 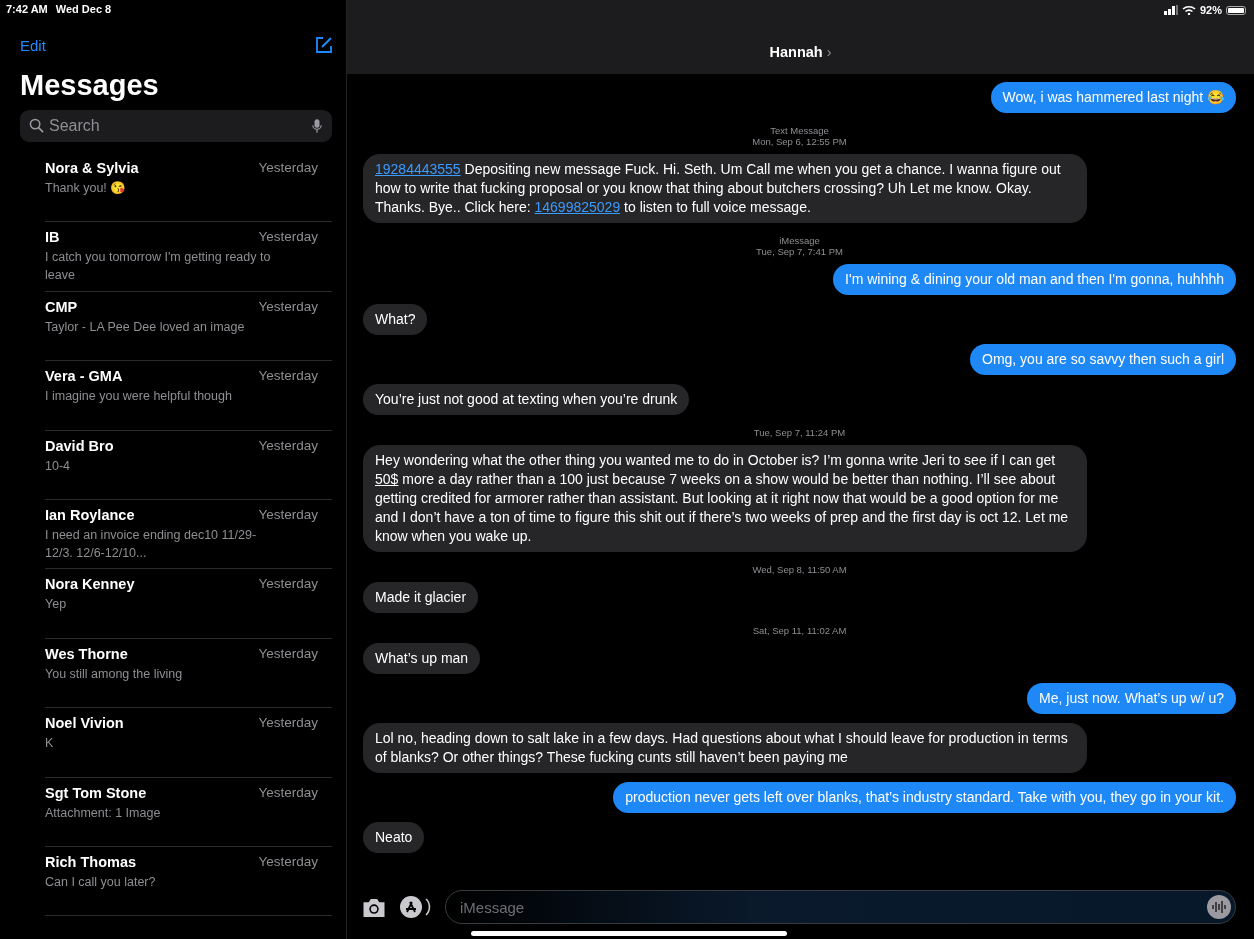 I want to click on status-date: Wed Dec 8, so click(x=83, y=9).